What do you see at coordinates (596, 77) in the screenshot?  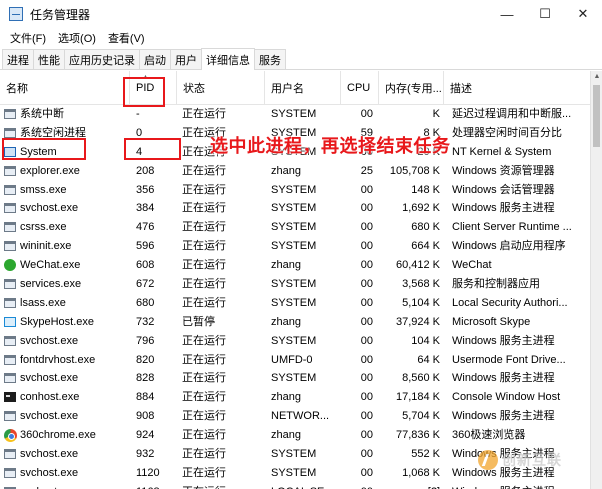 I see `scroll-up-icon: ▲` at bounding box center [596, 77].